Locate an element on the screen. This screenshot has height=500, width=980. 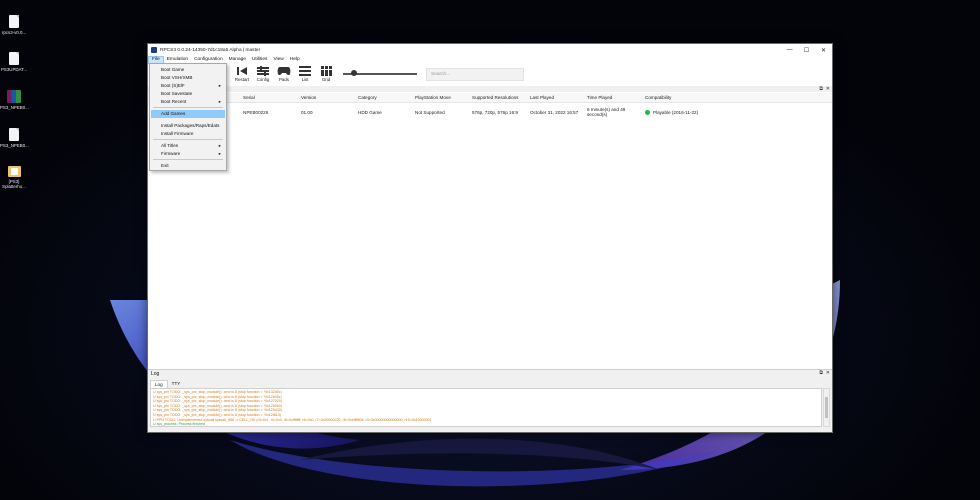
pads-label: Pads is located at coordinates (283, 79).